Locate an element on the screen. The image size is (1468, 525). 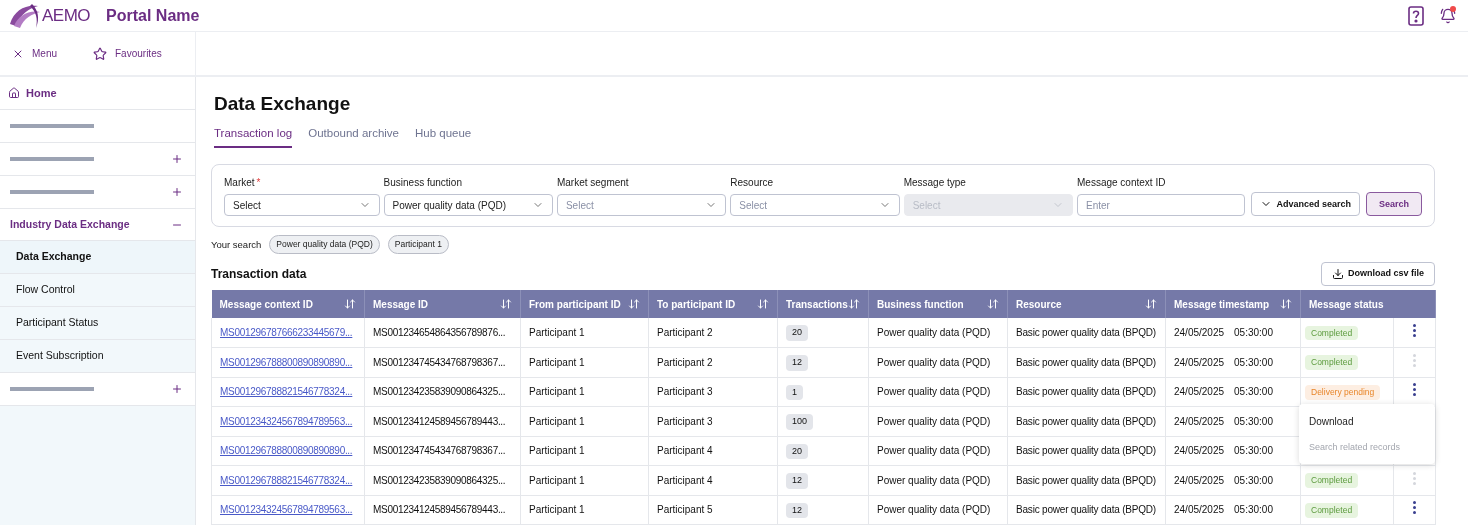
section-title: Transaction data is located at coordinates (259, 274).